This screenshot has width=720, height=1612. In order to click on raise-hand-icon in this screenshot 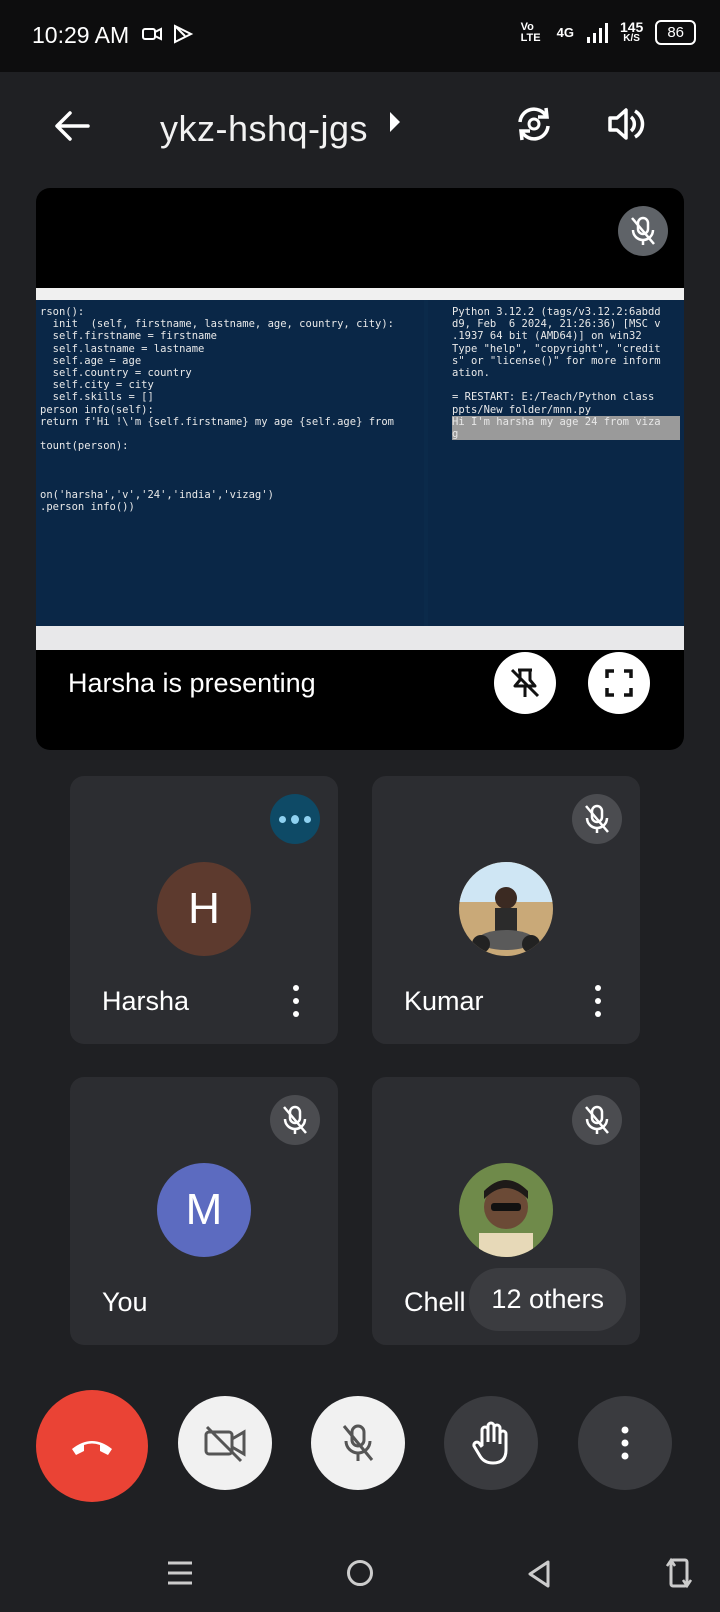, I will do `click(490, 1443)`.